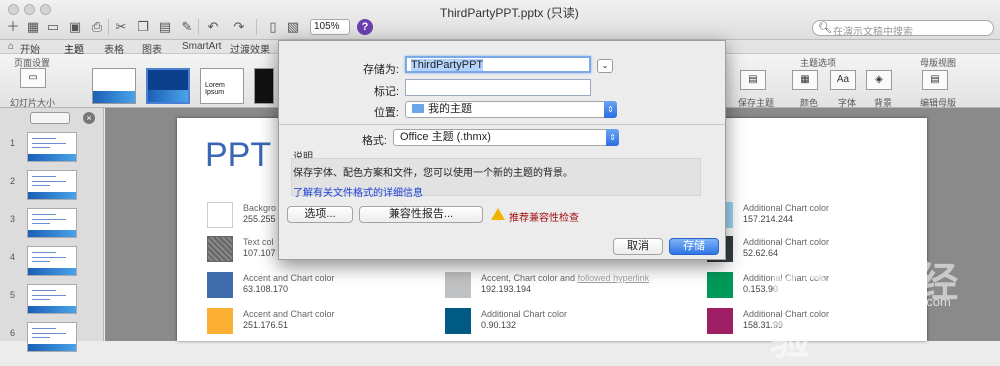 The width and height of the screenshot is (1000, 366). What do you see at coordinates (187, 27) in the screenshot?
I see `format-painter-icon: ✎` at bounding box center [187, 27].